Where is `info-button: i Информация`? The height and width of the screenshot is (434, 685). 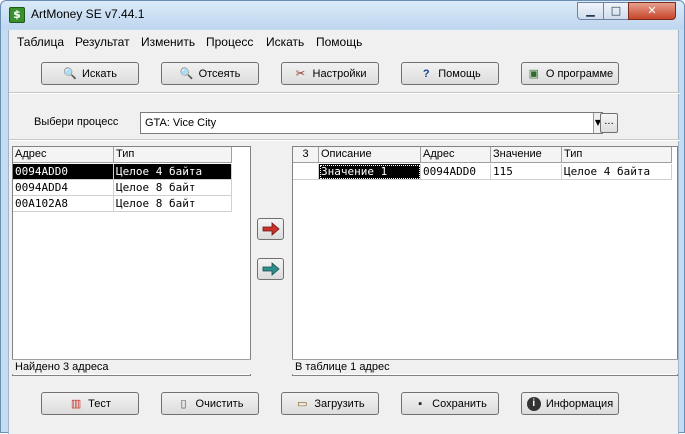
info-button: i Информация is located at coordinates (570, 403).